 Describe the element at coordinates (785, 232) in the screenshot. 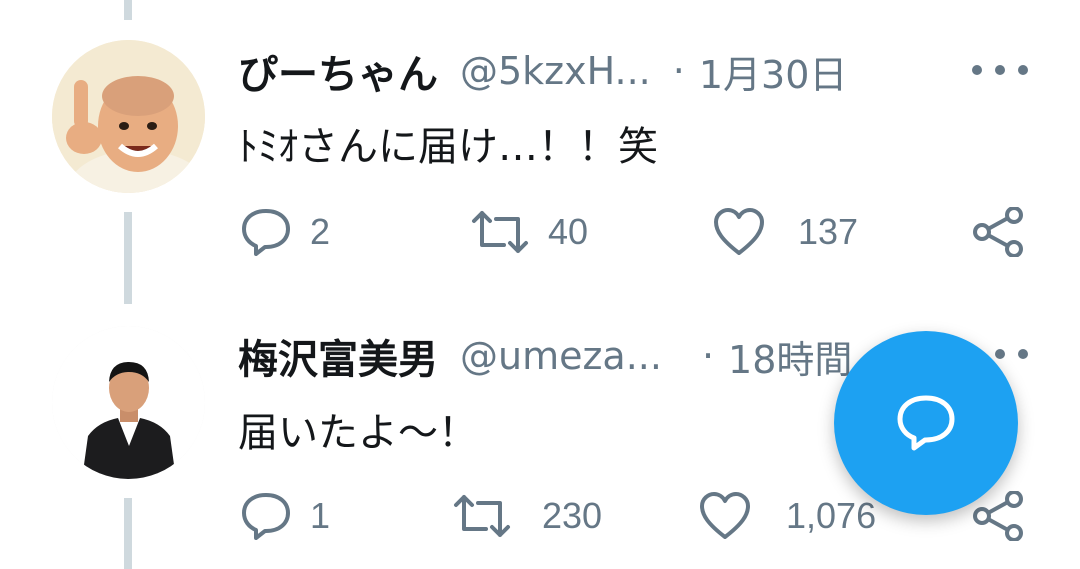

I see `like-button: 137` at that location.